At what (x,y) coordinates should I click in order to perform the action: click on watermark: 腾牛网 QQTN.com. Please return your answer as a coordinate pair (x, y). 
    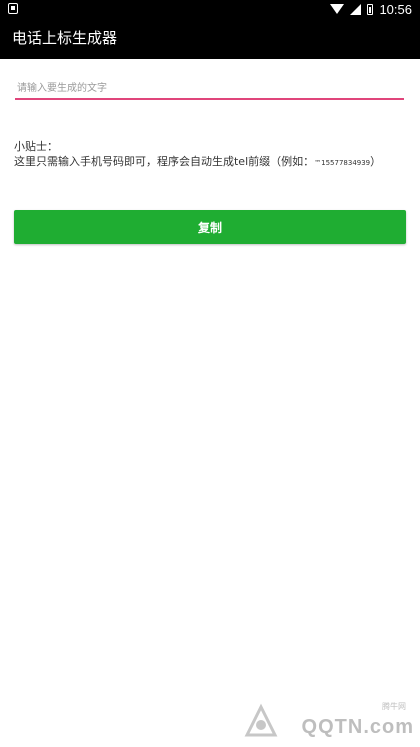
    Looking at the image, I should click on (326, 722).